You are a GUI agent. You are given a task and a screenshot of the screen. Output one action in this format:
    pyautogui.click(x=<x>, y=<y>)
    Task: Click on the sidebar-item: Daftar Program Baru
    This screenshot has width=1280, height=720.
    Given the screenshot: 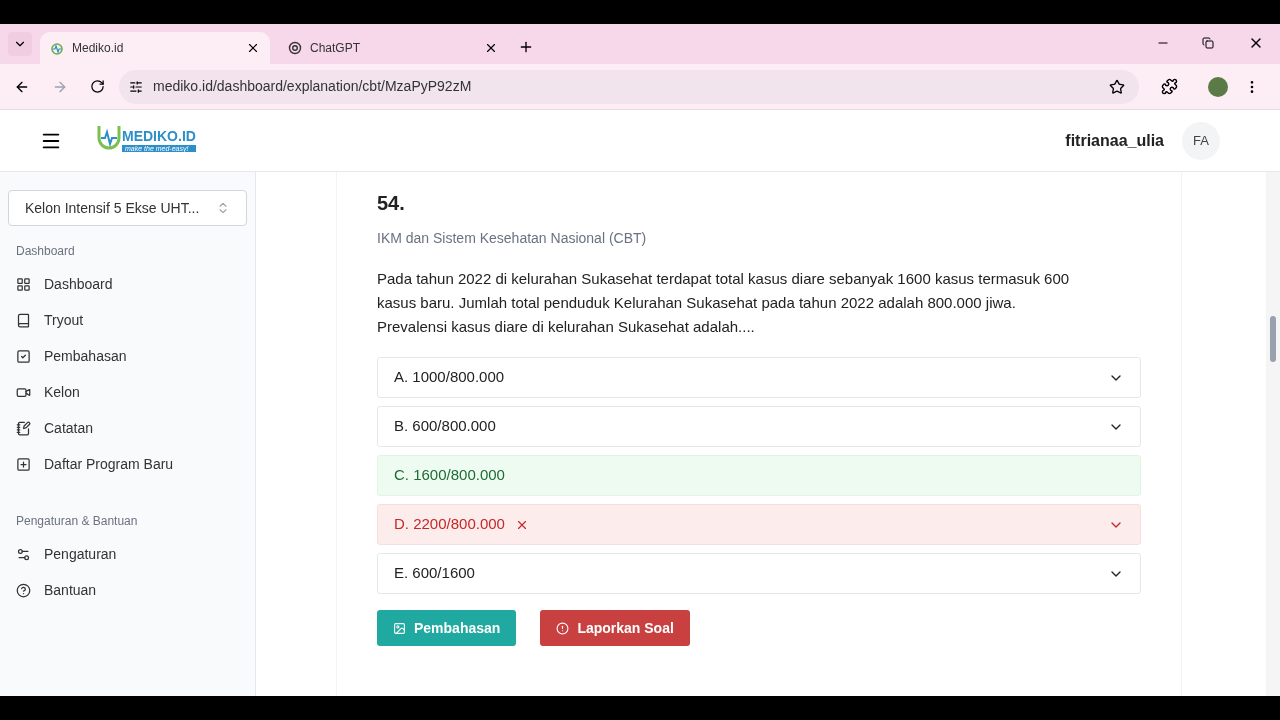 What is the action you would take?
    pyautogui.click(x=127, y=464)
    